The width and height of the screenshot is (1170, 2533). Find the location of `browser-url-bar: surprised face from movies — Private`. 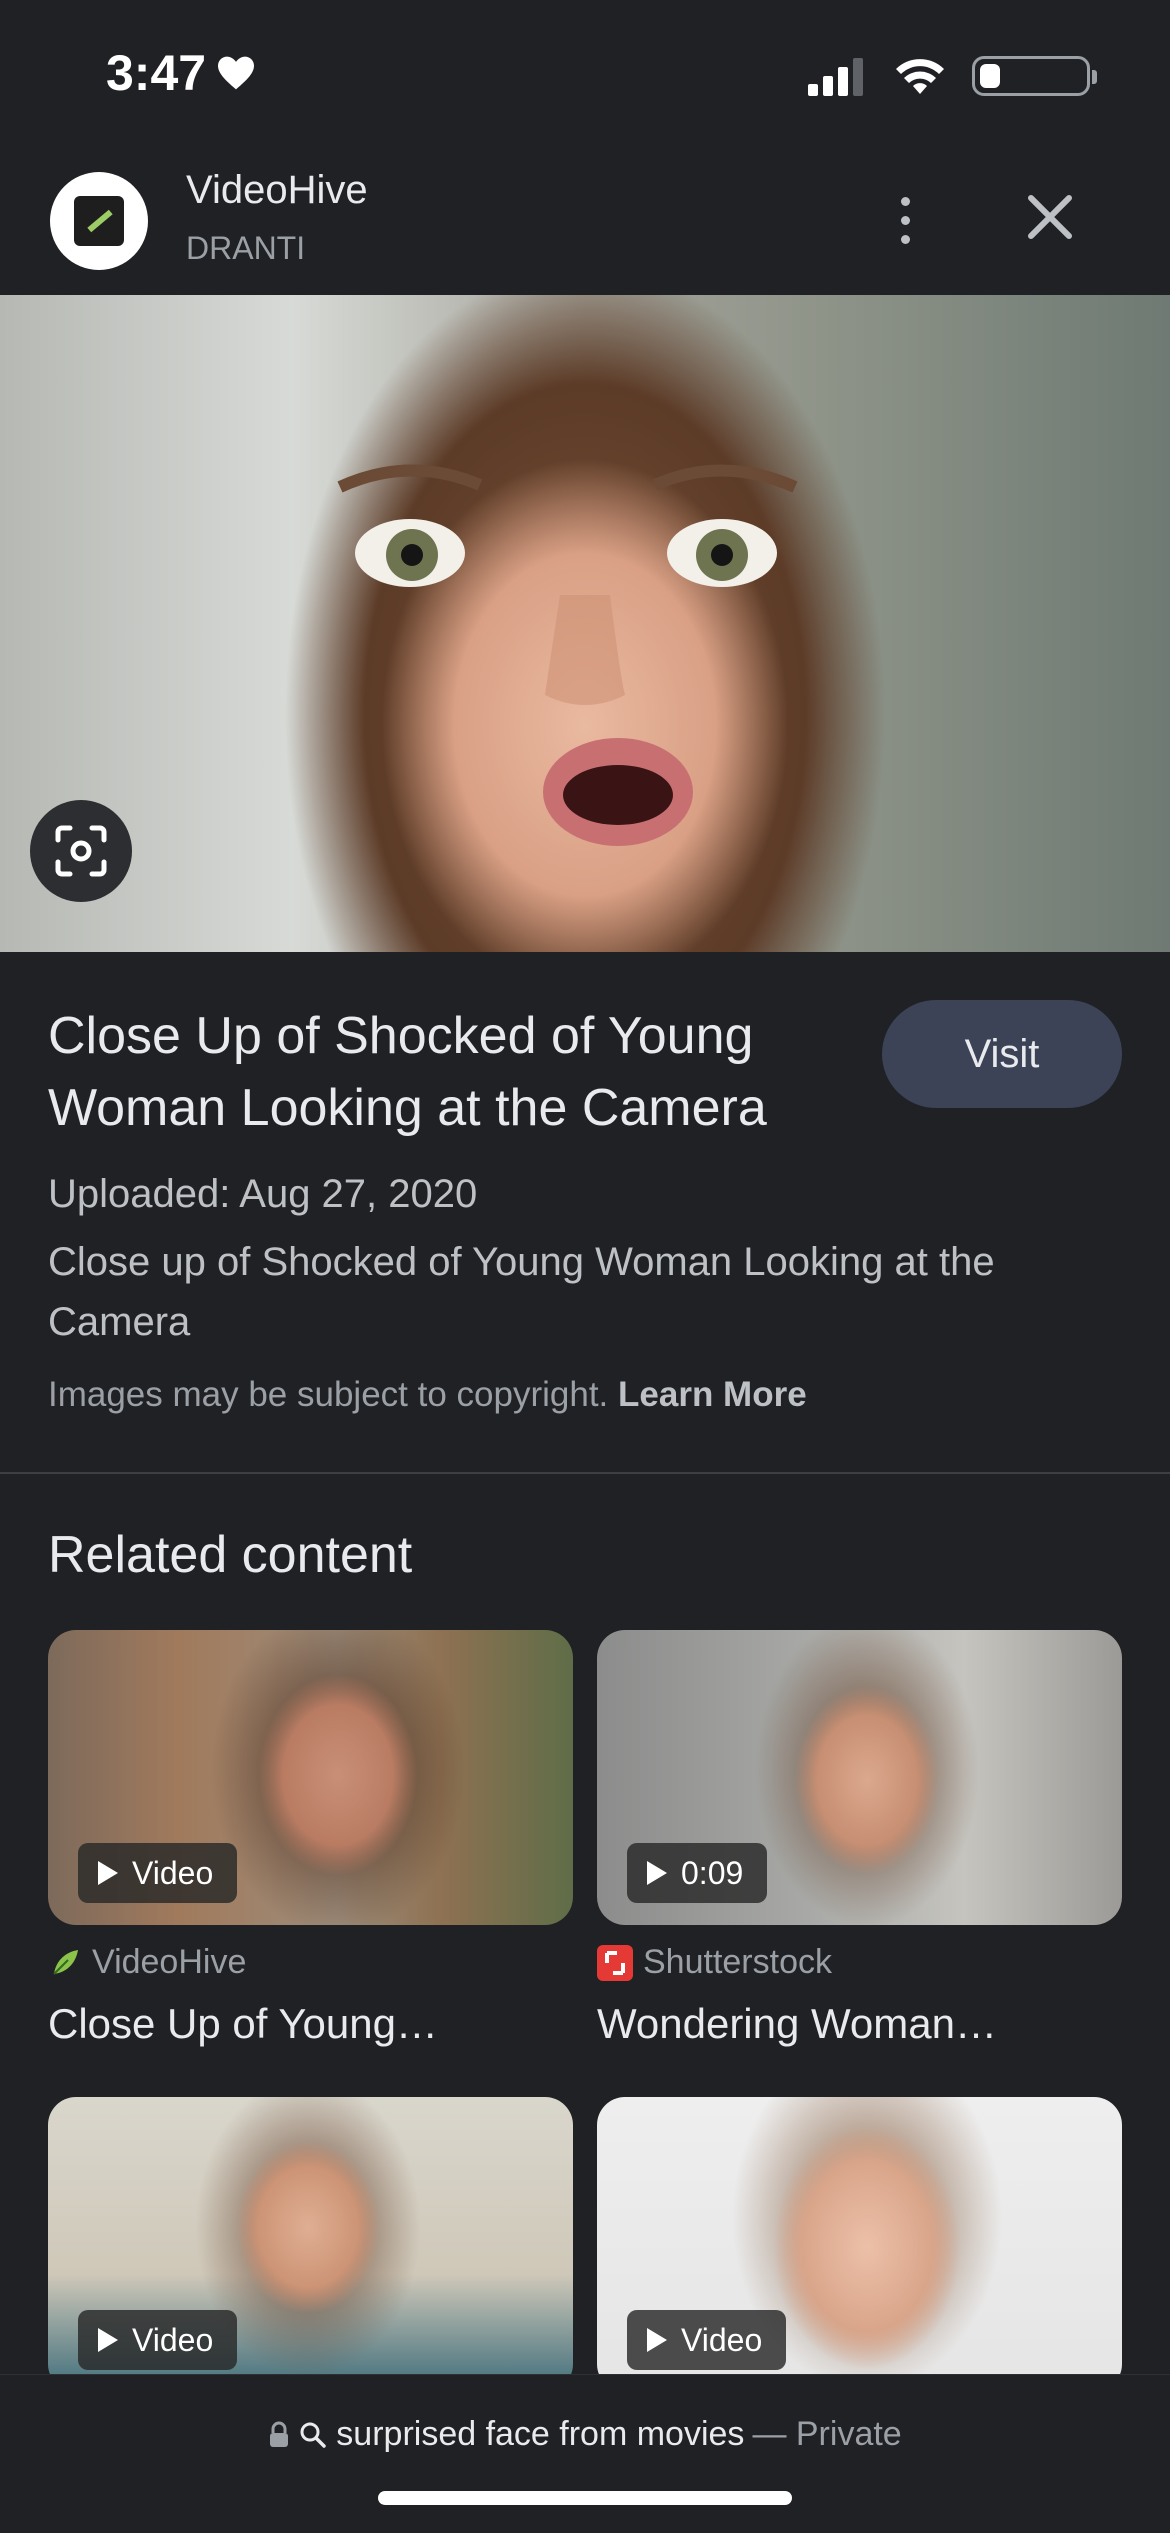

browser-url-bar: surprised face from movies — Private is located at coordinates (585, 2453).